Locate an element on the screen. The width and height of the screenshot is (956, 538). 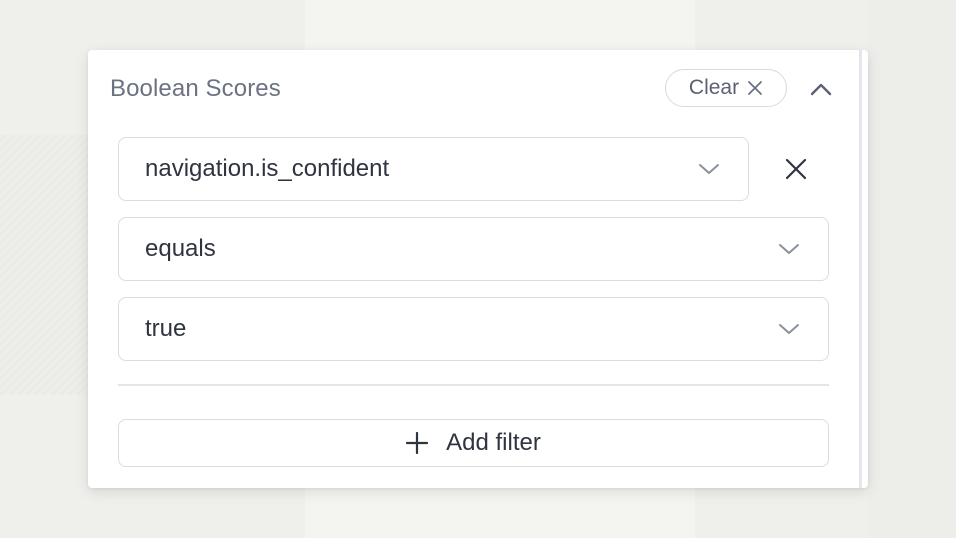
clear-button: Clear is located at coordinates (726, 88).